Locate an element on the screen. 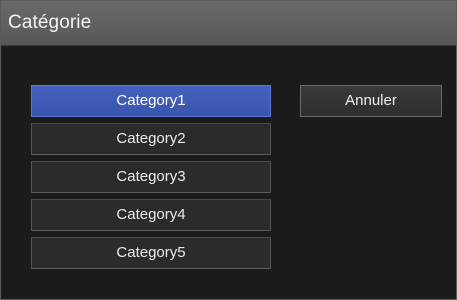  category-button-3: Category3 is located at coordinates (151, 177).